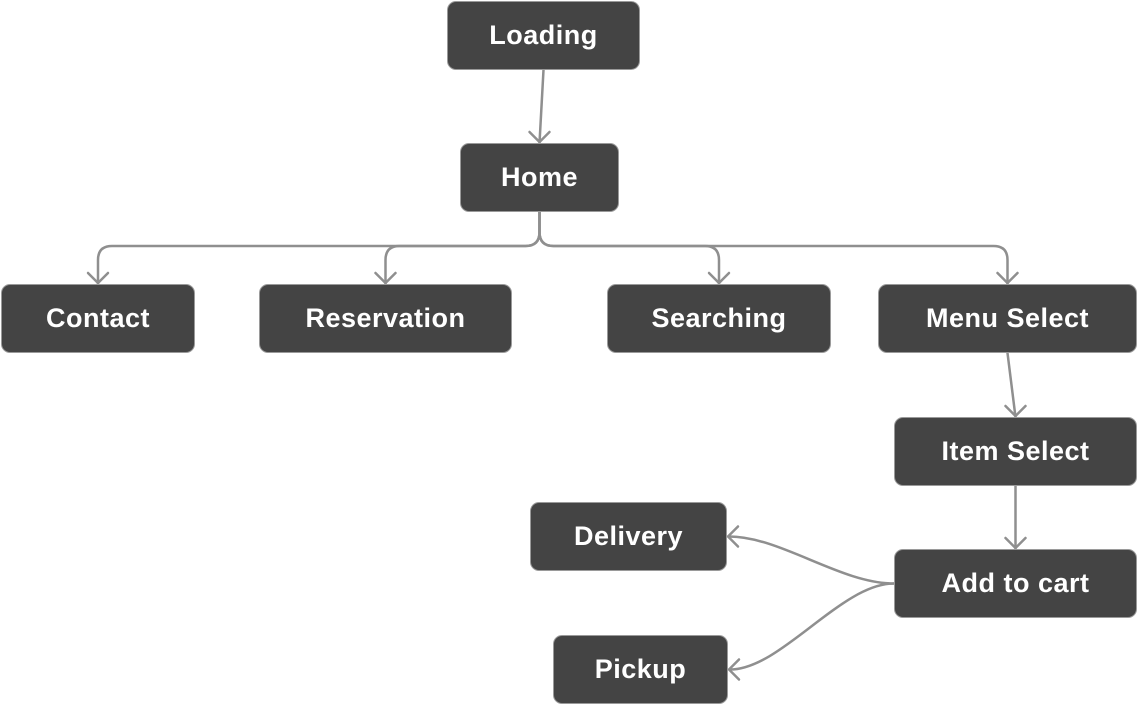 The height and width of the screenshot is (705, 1138). Describe the element at coordinates (462, 248) in the screenshot. I see `edge-home-to-reservation` at that location.